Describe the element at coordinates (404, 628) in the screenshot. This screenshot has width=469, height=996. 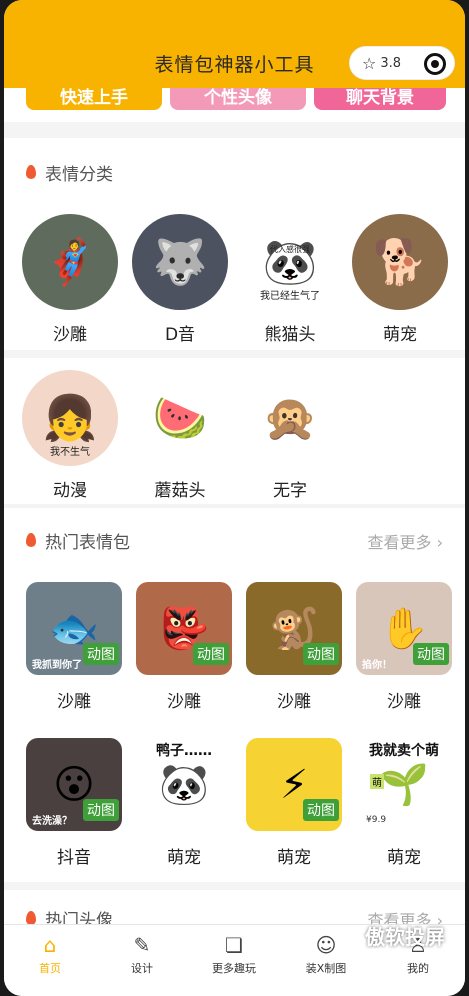
I see `pack-thumbnail: ✋ 掐你！ 动图` at that location.